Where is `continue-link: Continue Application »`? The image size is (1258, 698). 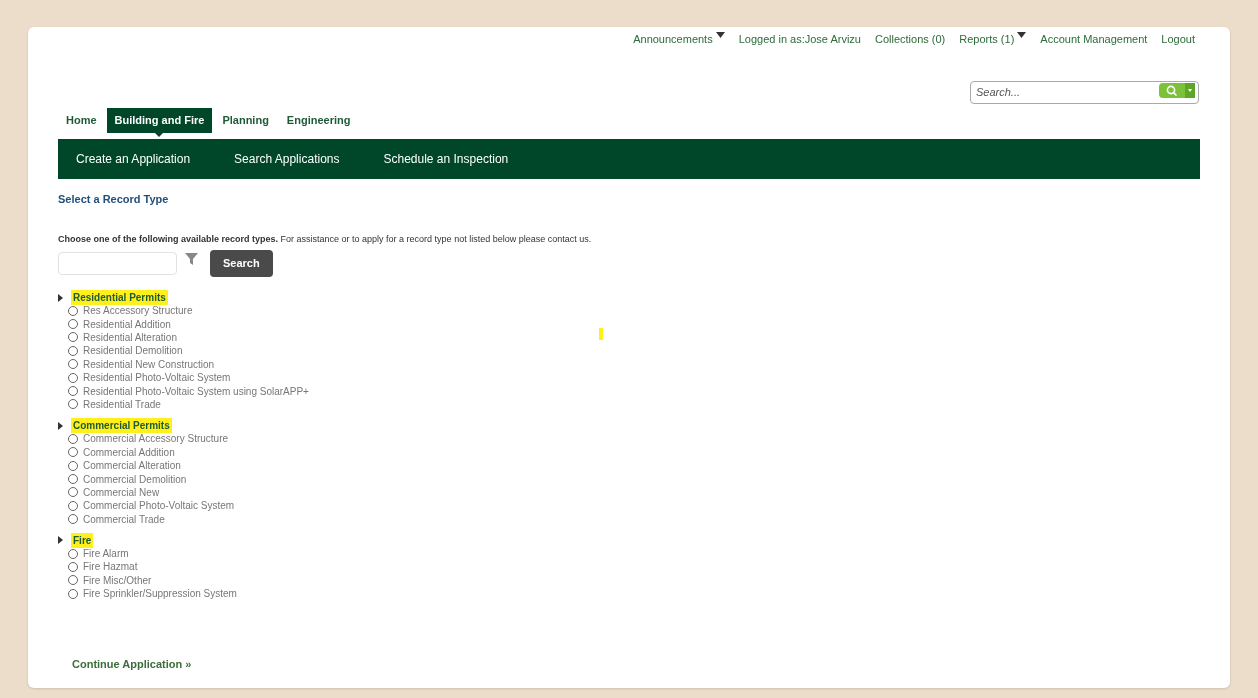
continue-link: Continue Application » is located at coordinates (636, 664).